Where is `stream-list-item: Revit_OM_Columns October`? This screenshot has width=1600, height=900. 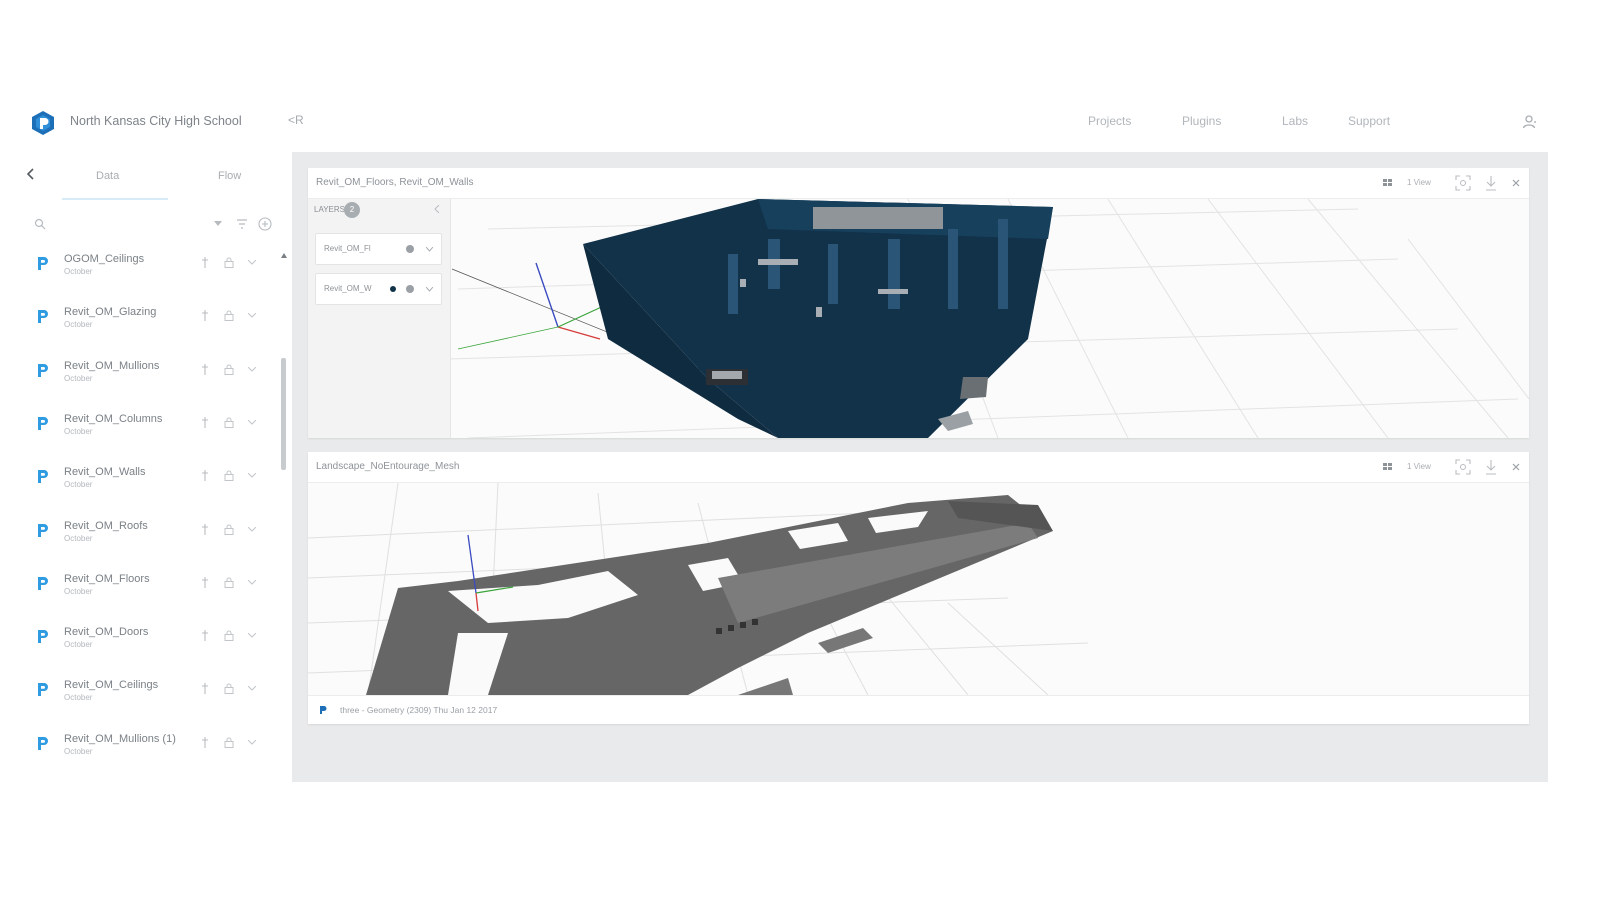
stream-list-item: Revit_OM_Columns October is located at coordinates (153, 434).